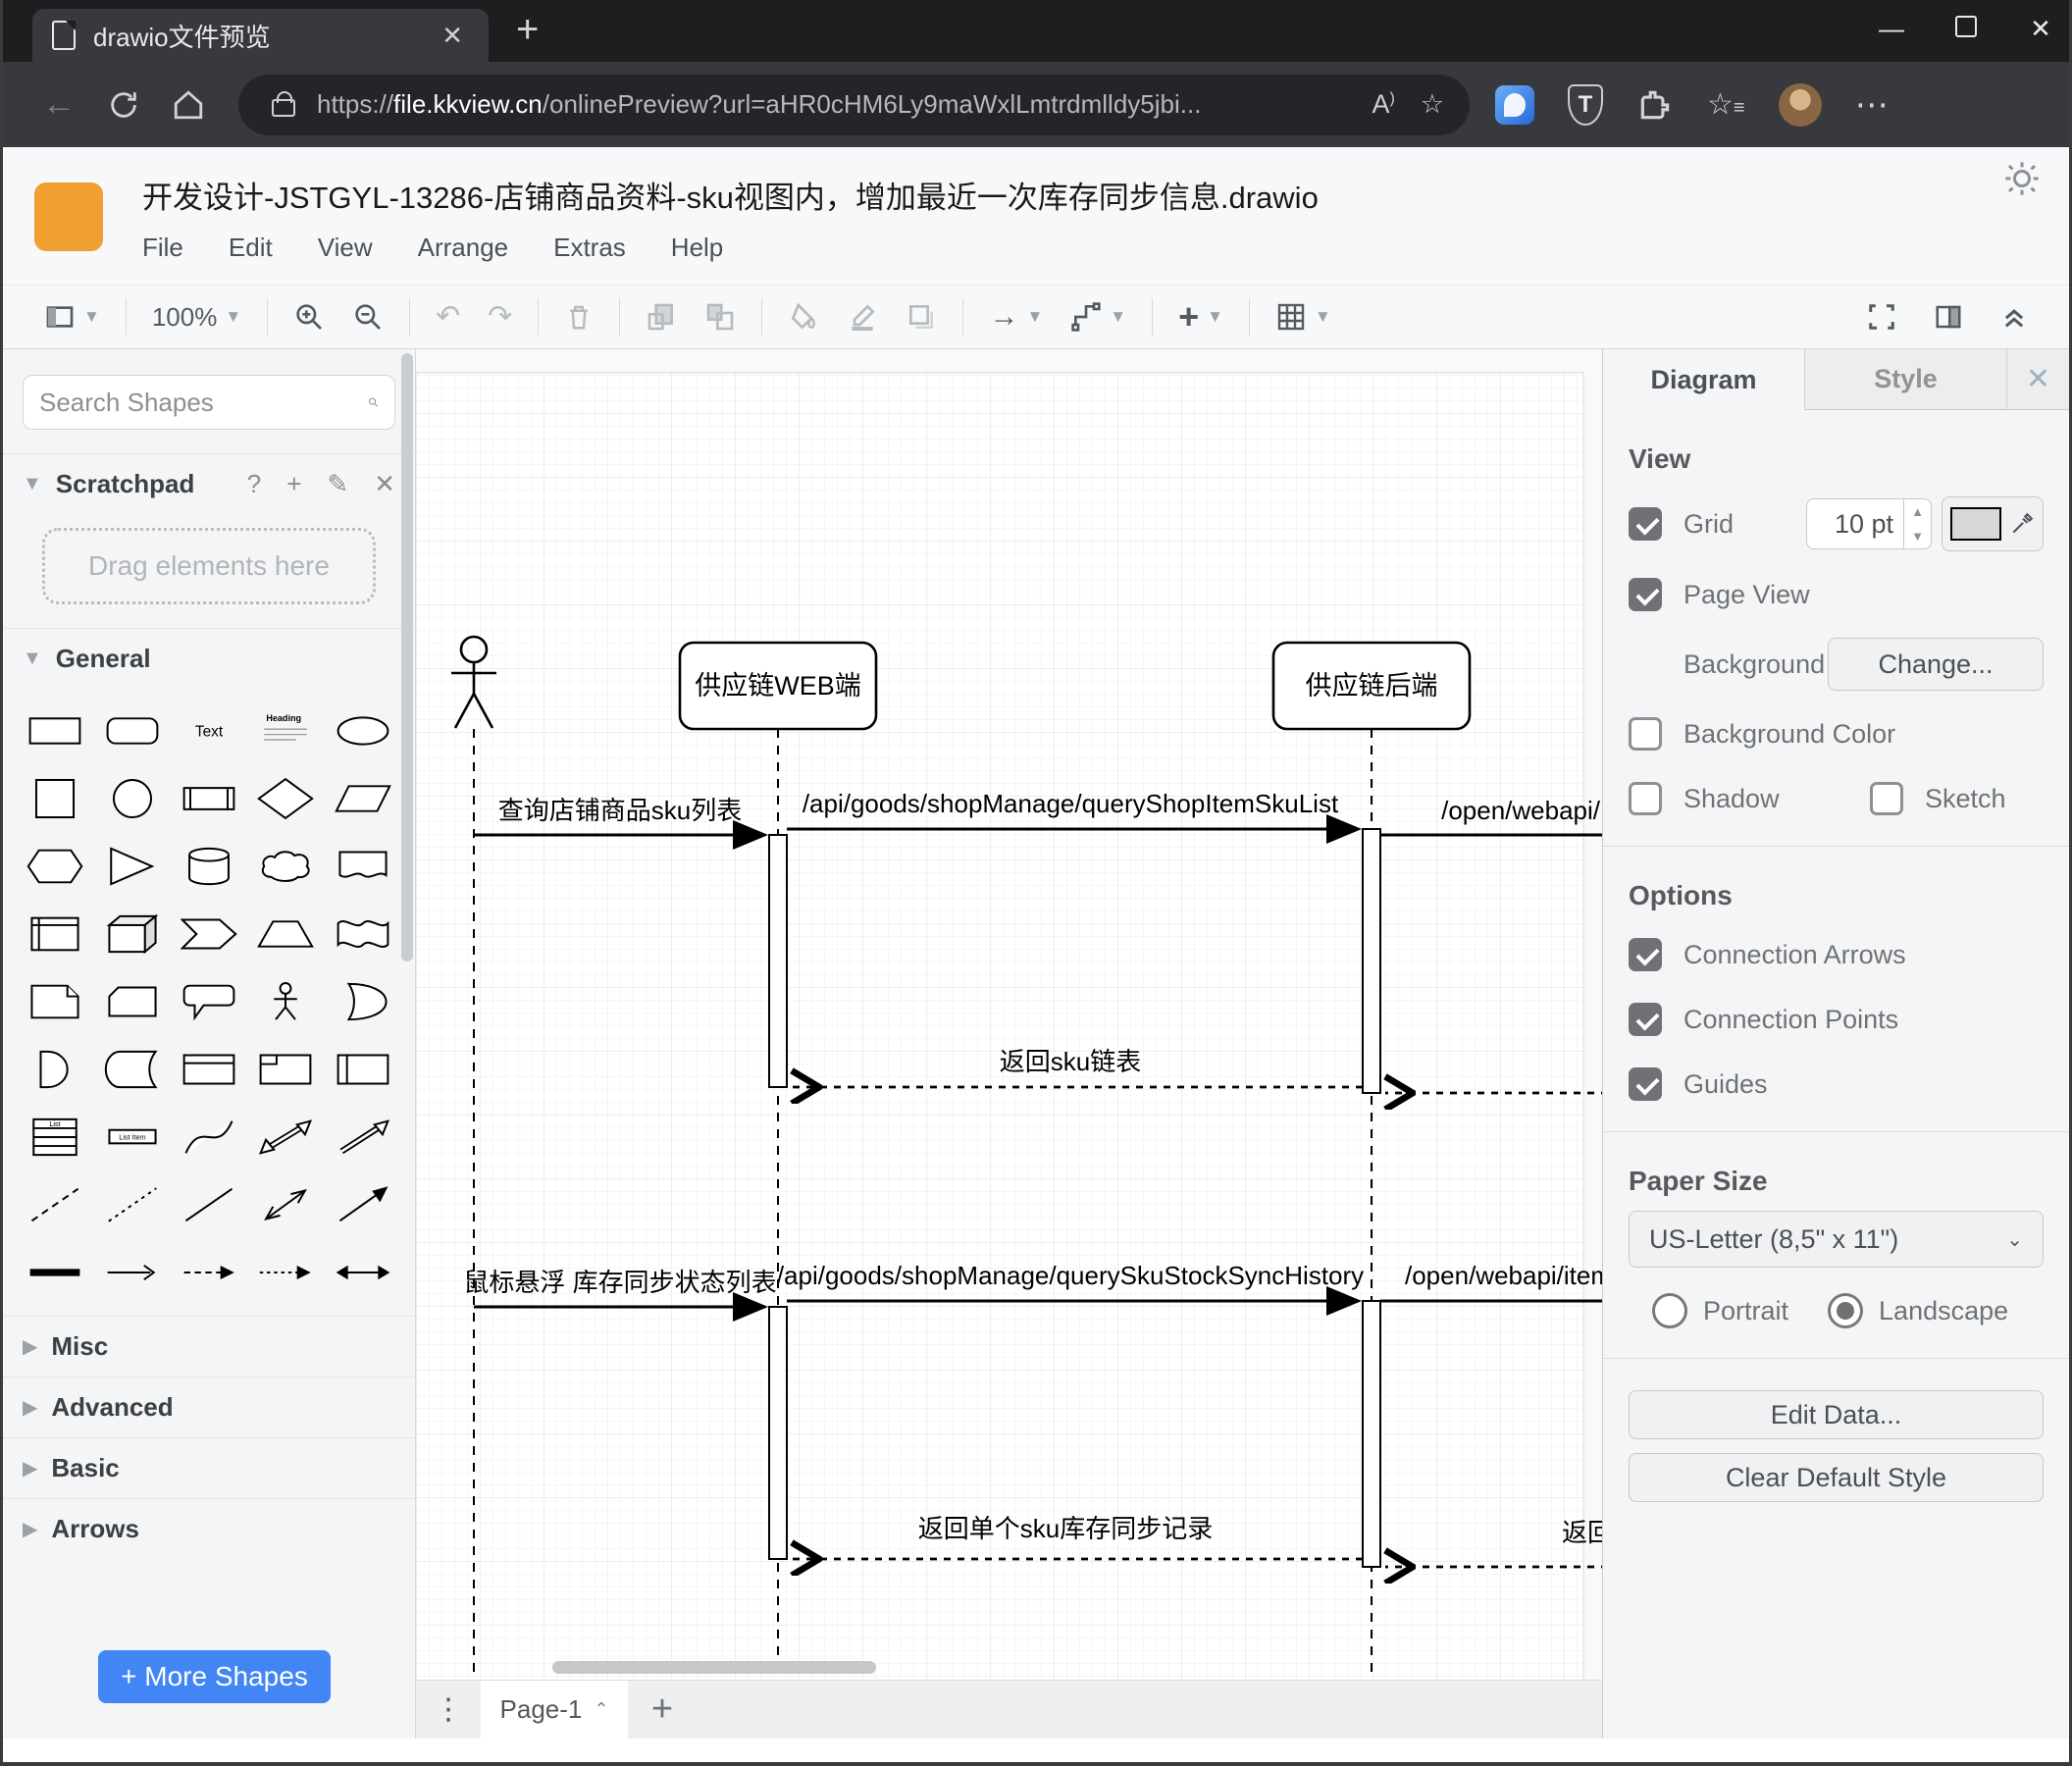 The height and width of the screenshot is (1766, 2072). I want to click on waypoints-dropdown: ▼, so click(1098, 317).